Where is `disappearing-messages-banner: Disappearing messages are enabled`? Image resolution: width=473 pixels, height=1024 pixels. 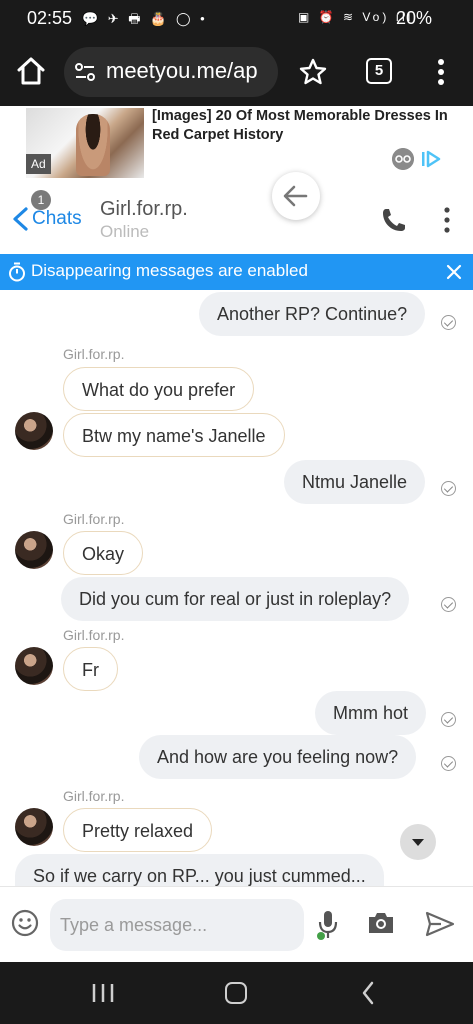 disappearing-messages-banner: Disappearing messages are enabled is located at coordinates (236, 272).